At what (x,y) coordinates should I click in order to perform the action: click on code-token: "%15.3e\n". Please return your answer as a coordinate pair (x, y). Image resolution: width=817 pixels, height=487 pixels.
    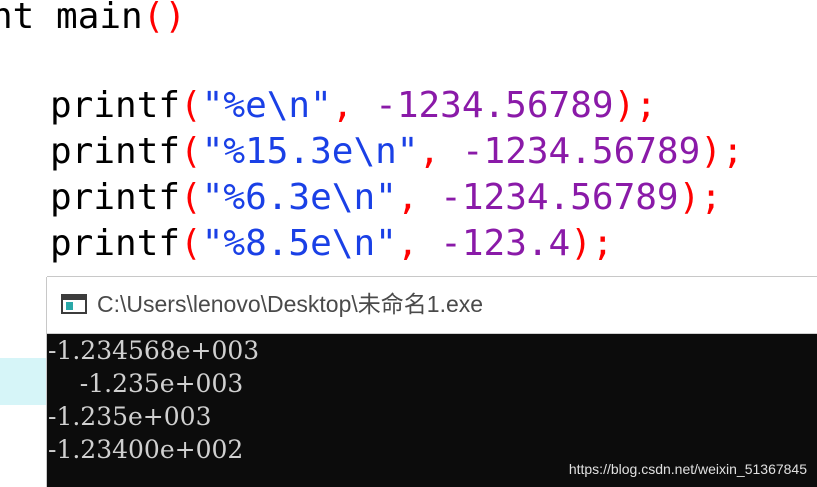
    Looking at the image, I should click on (310, 151).